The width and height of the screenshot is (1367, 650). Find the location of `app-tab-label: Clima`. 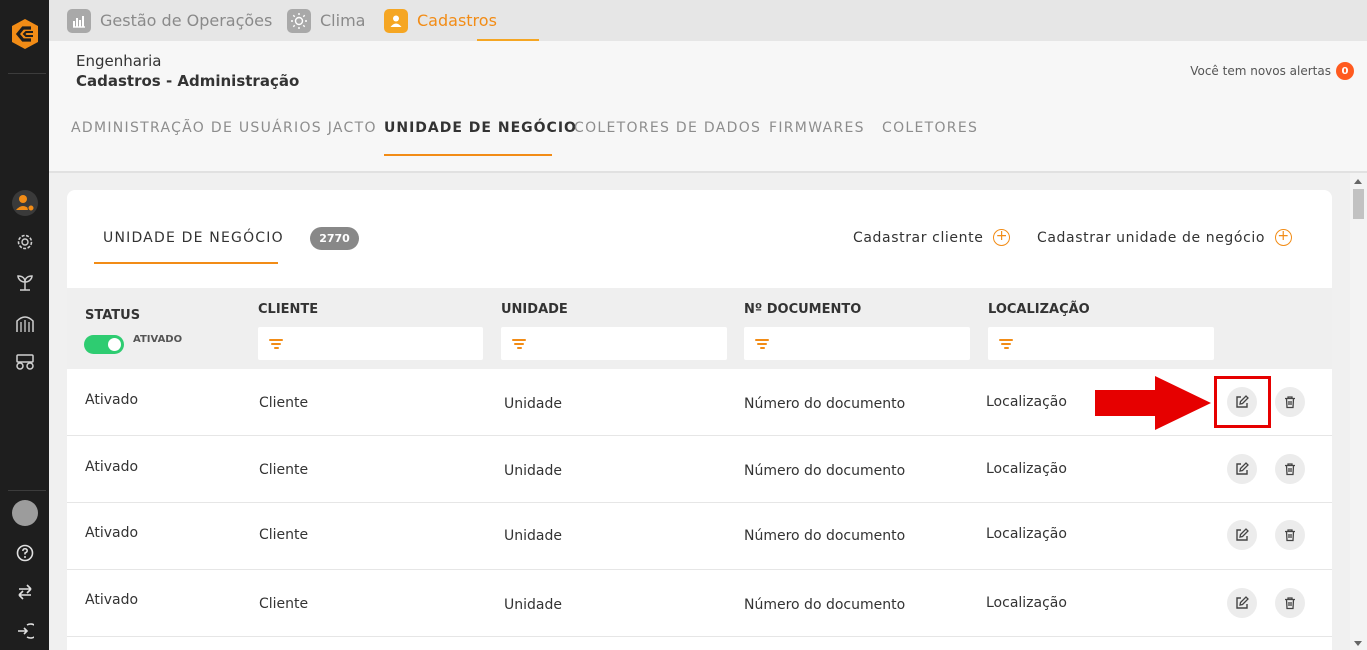

app-tab-label: Clima is located at coordinates (343, 20).